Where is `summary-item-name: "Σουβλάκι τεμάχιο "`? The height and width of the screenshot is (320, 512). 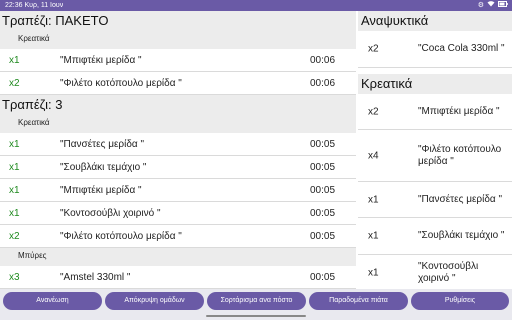
summary-item-name: "Σουβλάκι τεμάχιο " is located at coordinates (461, 235).